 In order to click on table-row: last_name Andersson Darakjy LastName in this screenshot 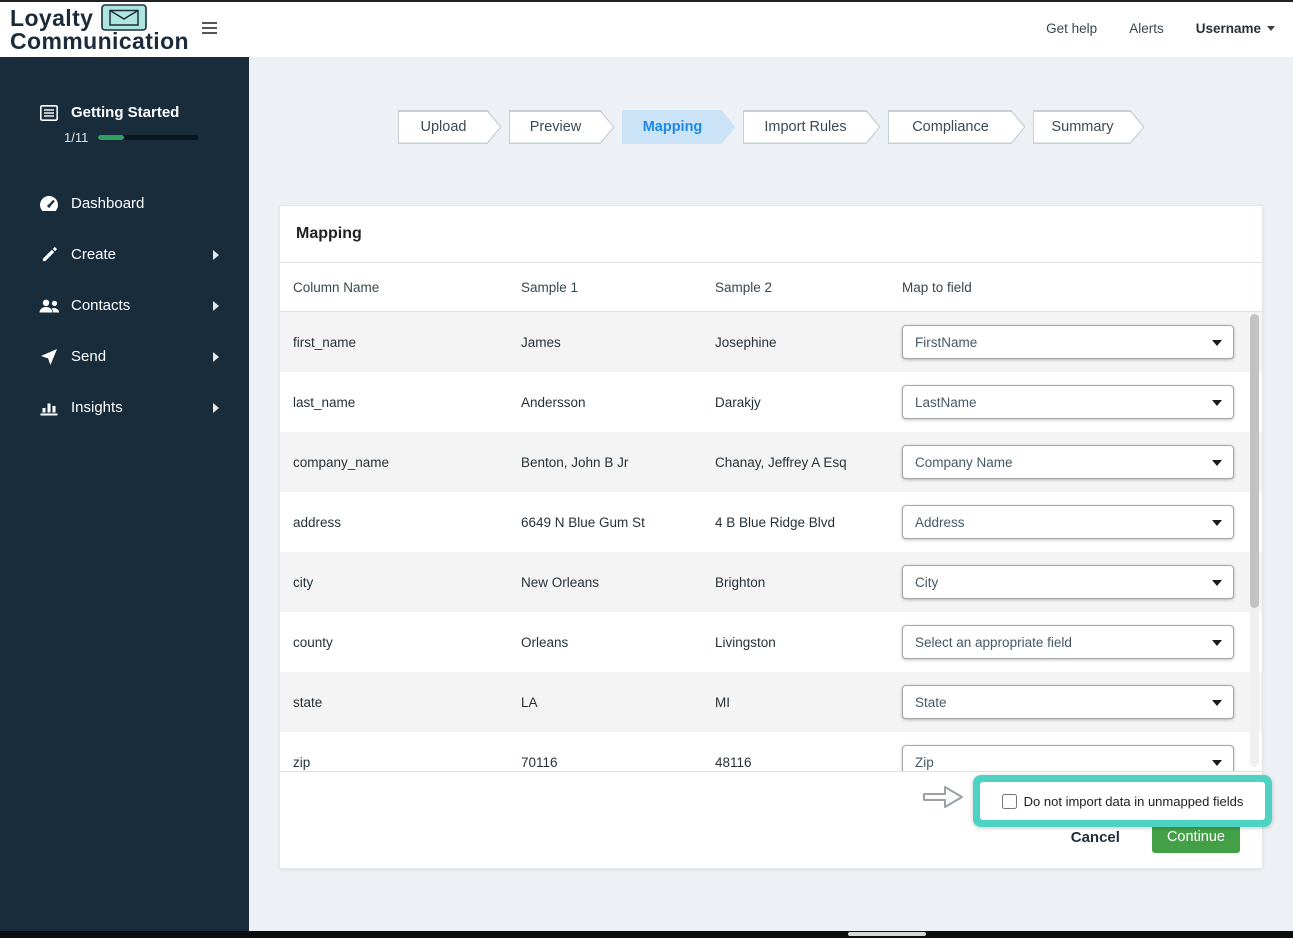, I will do `click(771, 402)`.